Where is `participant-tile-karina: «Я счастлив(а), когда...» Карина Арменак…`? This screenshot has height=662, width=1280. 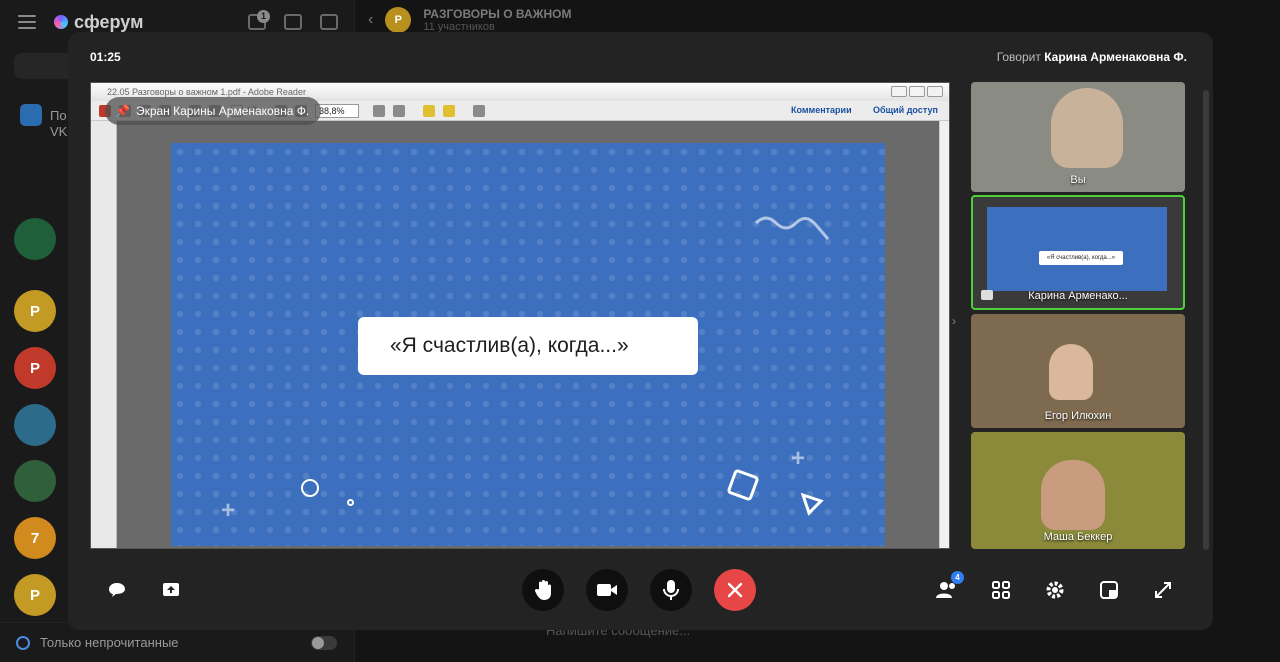
participant-tile-karina: «Я счастлив(а), когда...» Карина Арменак… is located at coordinates (1078, 252).